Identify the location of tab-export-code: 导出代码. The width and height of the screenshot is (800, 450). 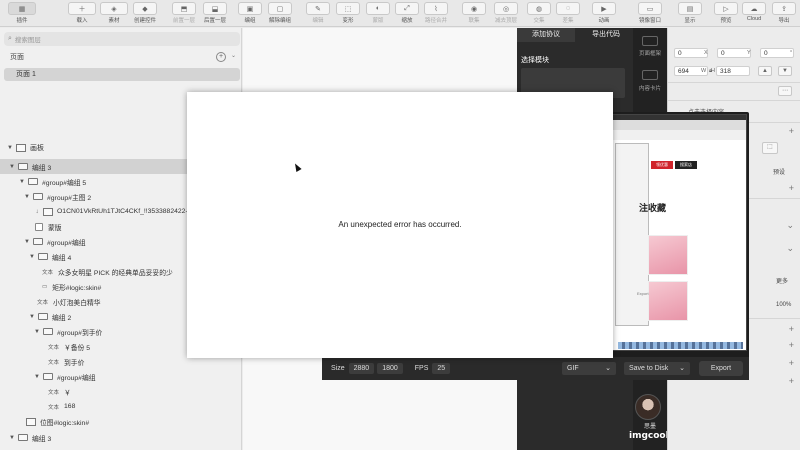
(606, 35).